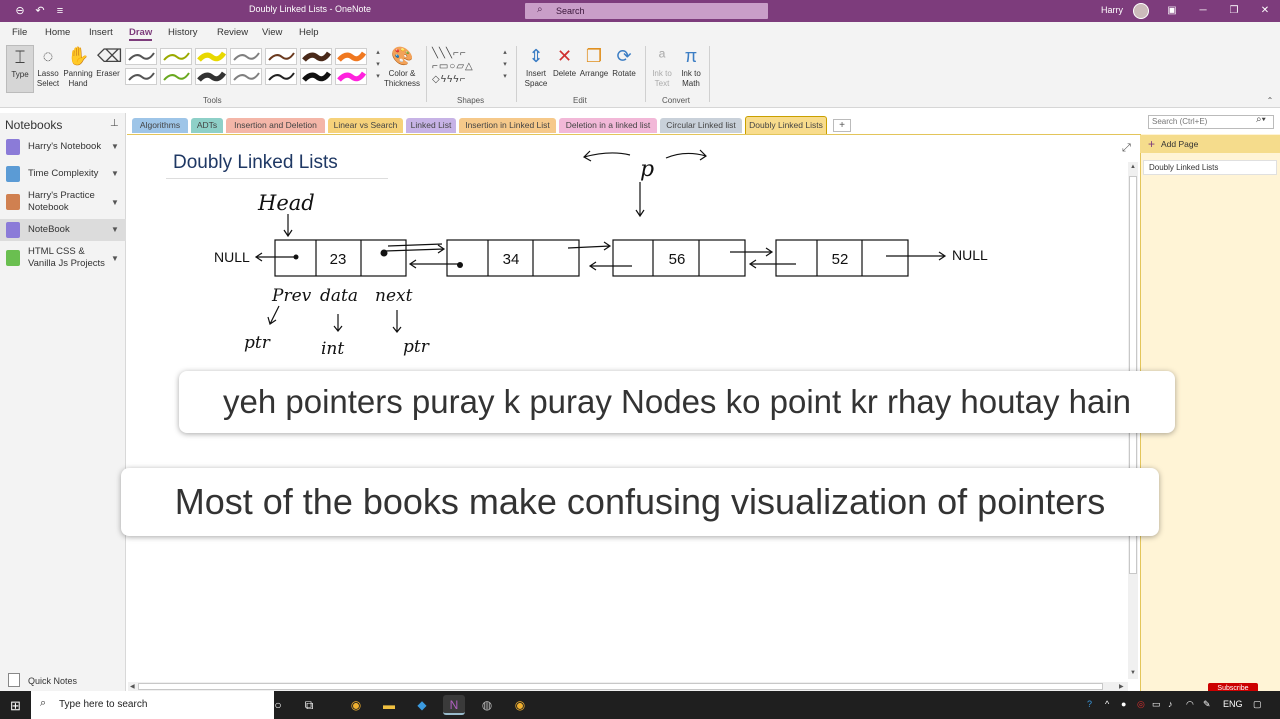 The width and height of the screenshot is (1280, 719). I want to click on node-value: 56, so click(677, 259).